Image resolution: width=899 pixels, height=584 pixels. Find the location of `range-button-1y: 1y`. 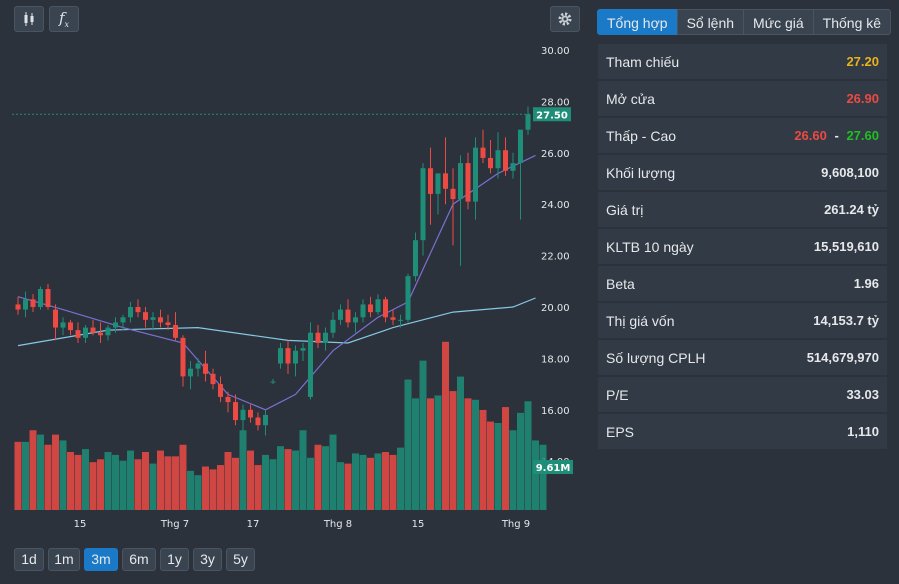

range-button-1y: 1y is located at coordinates (174, 559).